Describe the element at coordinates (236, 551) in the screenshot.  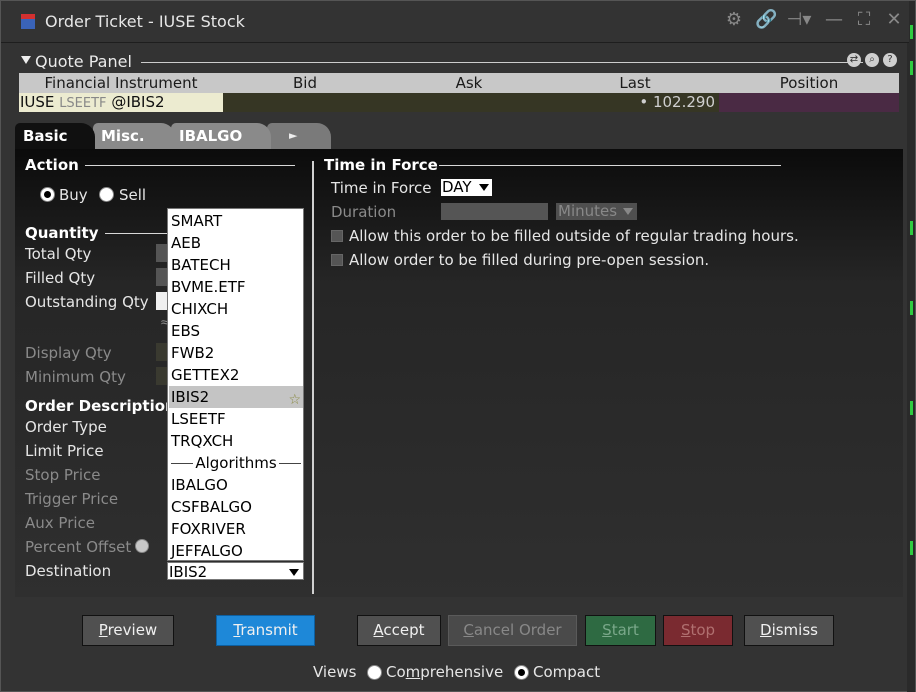
I see `dest-option-jeffalgo: JEFFALGO` at that location.